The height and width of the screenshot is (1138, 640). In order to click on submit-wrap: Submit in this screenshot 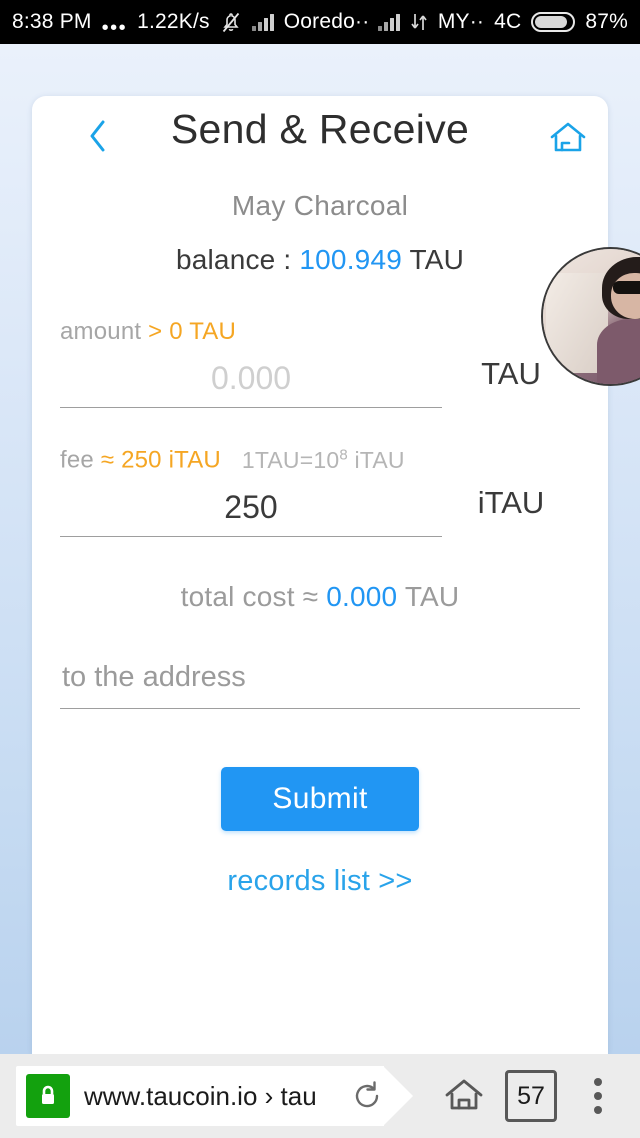, I will do `click(320, 798)`.